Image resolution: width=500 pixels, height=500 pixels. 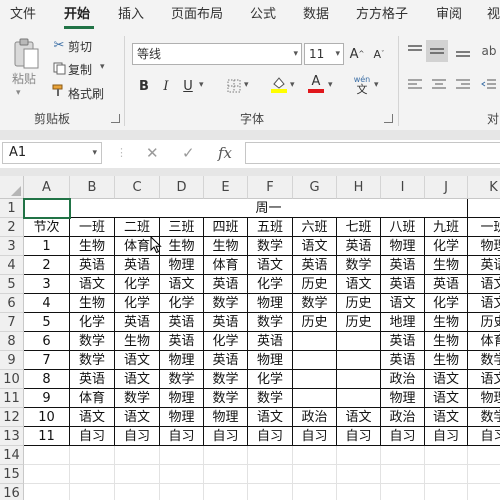 What do you see at coordinates (166, 86) in the screenshot?
I see `italic-button: I` at bounding box center [166, 86].